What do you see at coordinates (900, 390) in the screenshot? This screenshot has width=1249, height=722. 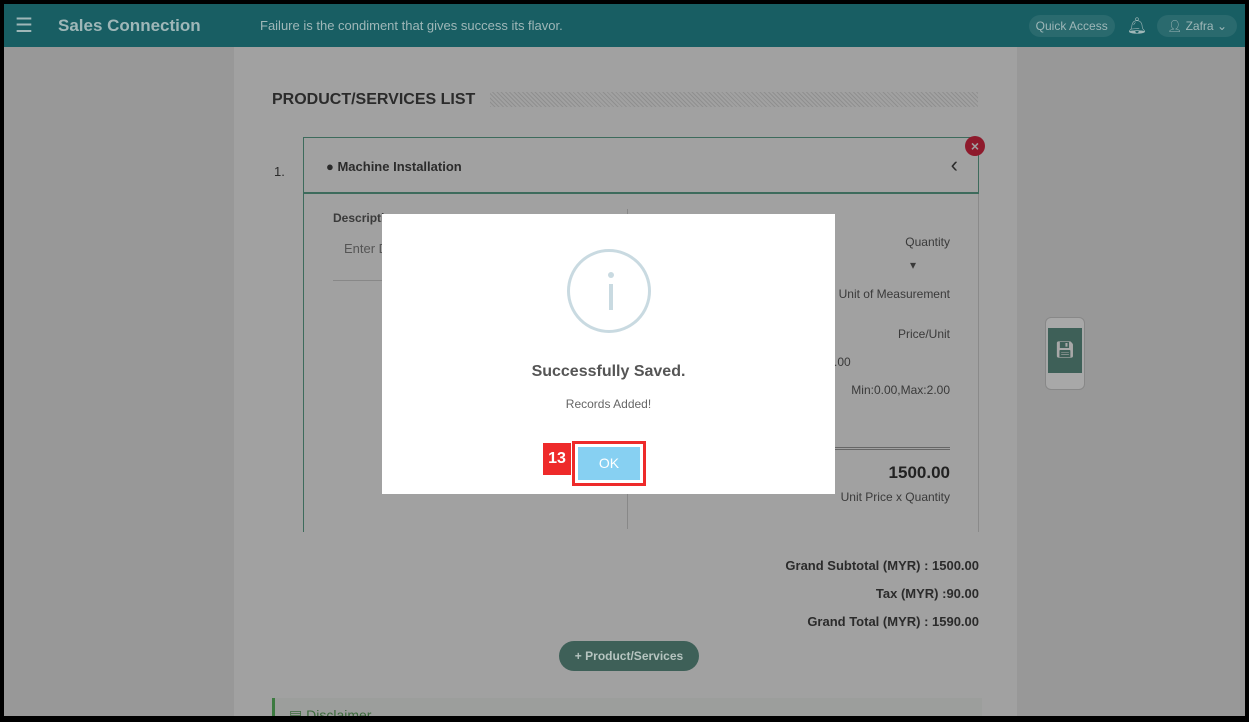 I see `price-range: Min:0.00,Max:2.00` at bounding box center [900, 390].